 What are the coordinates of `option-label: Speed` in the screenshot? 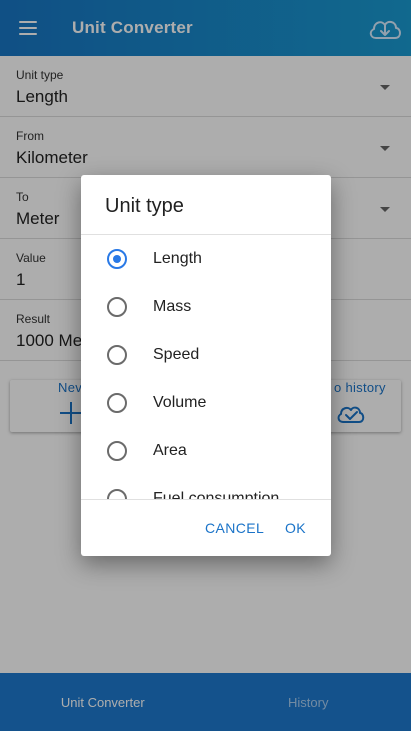 It's located at (176, 354).